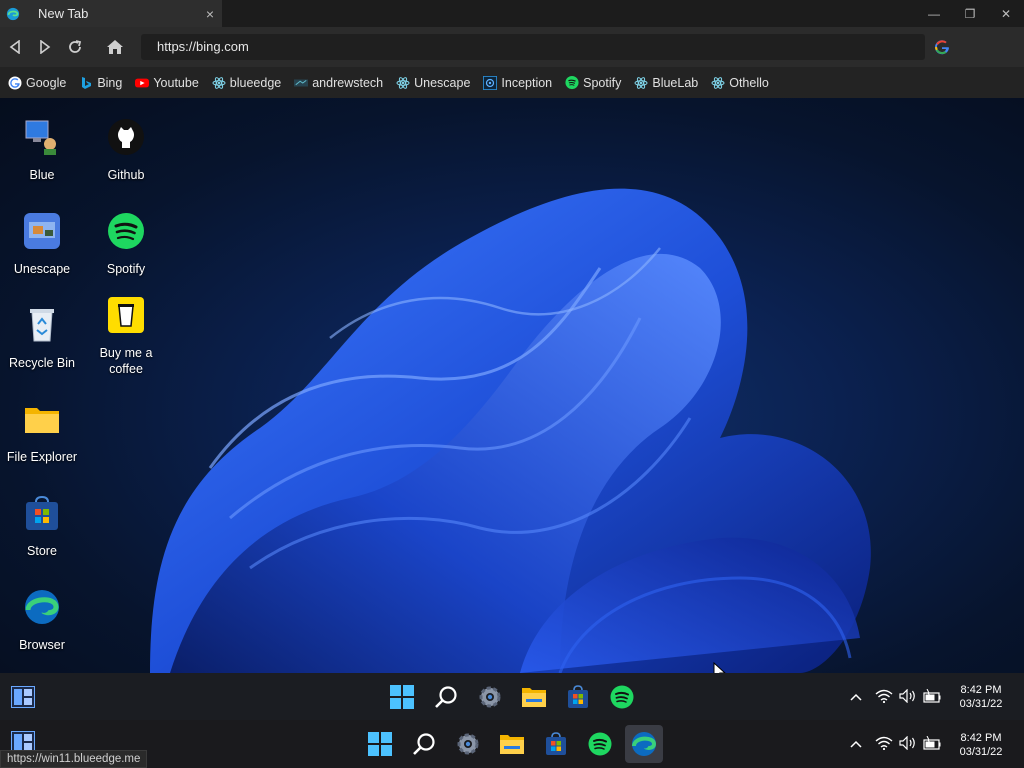 The image size is (1024, 768). What do you see at coordinates (981, 738) in the screenshot?
I see `clock-time: 8:42 PM` at bounding box center [981, 738].